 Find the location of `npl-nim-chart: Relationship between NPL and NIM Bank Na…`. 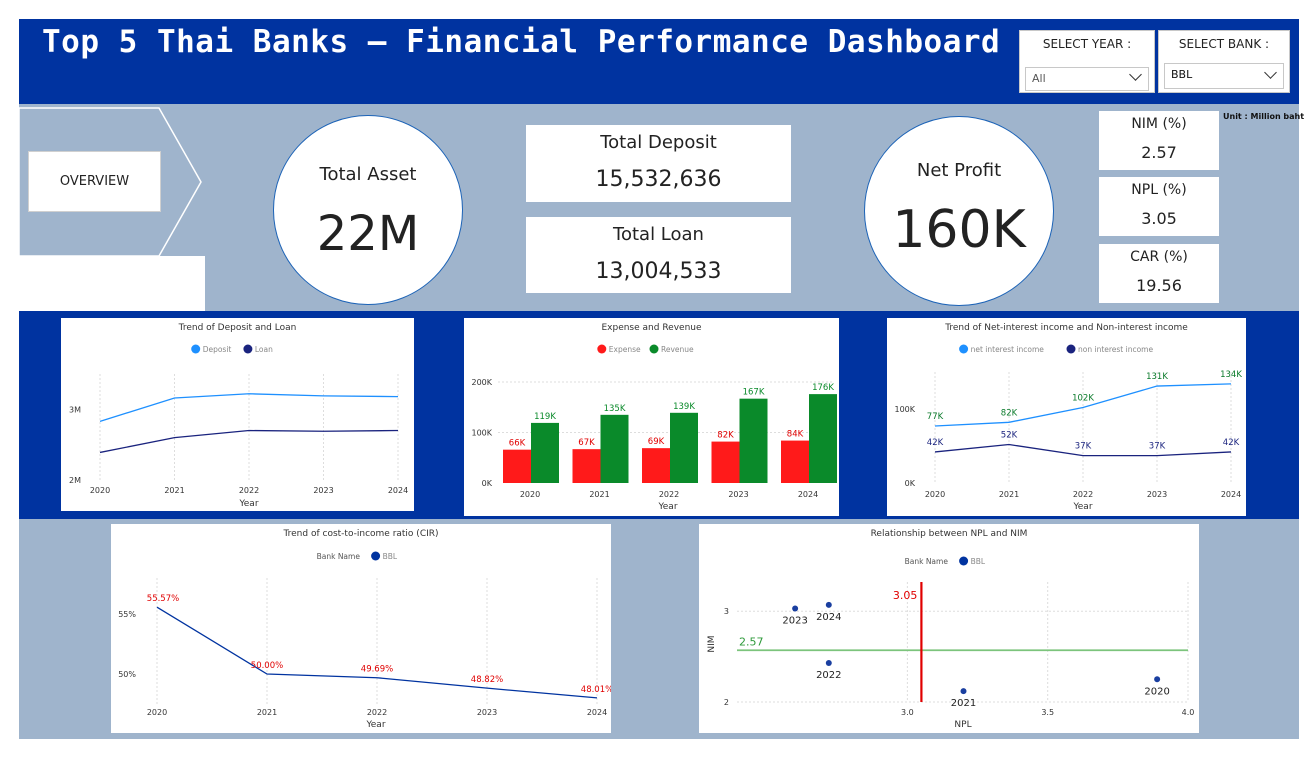

npl-nim-chart: Relationship between NPL and NIM Bank Na… is located at coordinates (949, 628).